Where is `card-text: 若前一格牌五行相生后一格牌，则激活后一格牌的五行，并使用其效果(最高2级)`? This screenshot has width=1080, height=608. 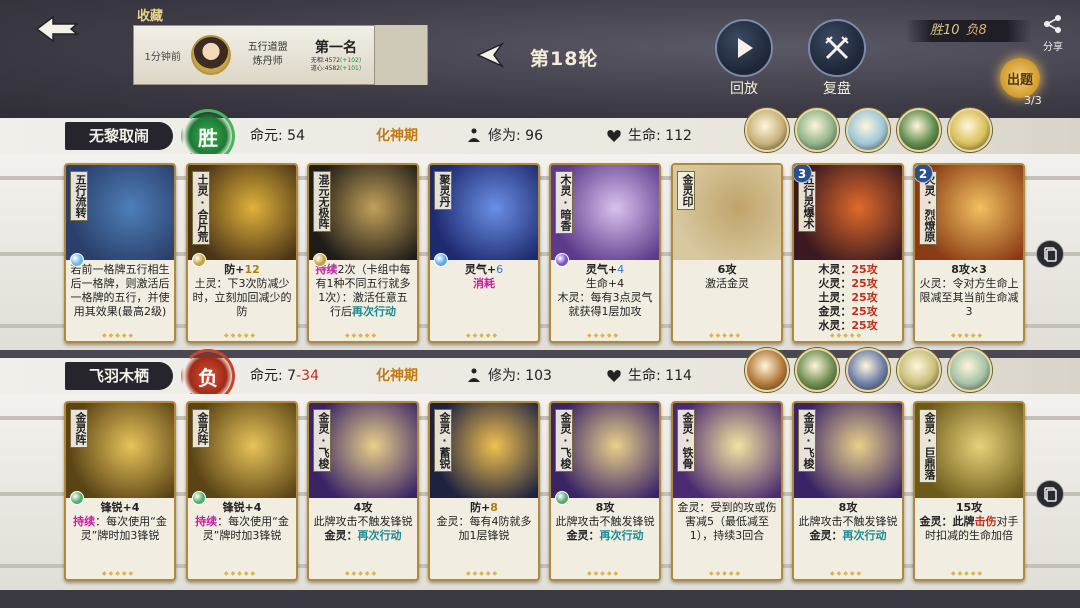 card-text: 若前一格牌五行相生后一格牌，则激活后一格牌的五行，并使用其效果(最高2级) is located at coordinates (120, 290).